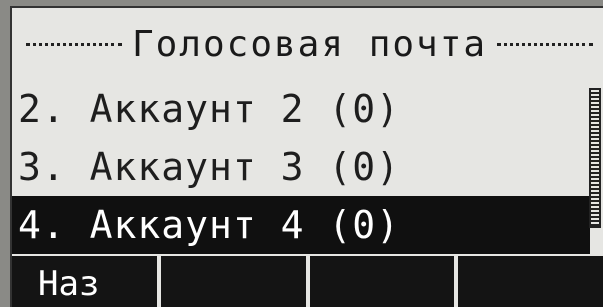 This screenshot has height=307, width=603. Describe the element at coordinates (545, 44) in the screenshot. I see `title-divider-right` at that location.